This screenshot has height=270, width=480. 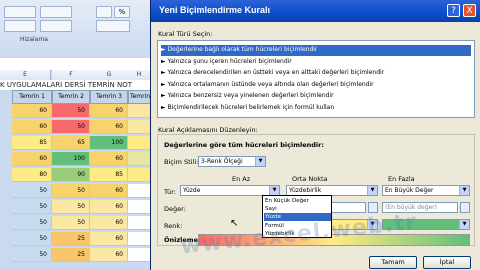 I want to click on align-button, so click(x=20, y=12).